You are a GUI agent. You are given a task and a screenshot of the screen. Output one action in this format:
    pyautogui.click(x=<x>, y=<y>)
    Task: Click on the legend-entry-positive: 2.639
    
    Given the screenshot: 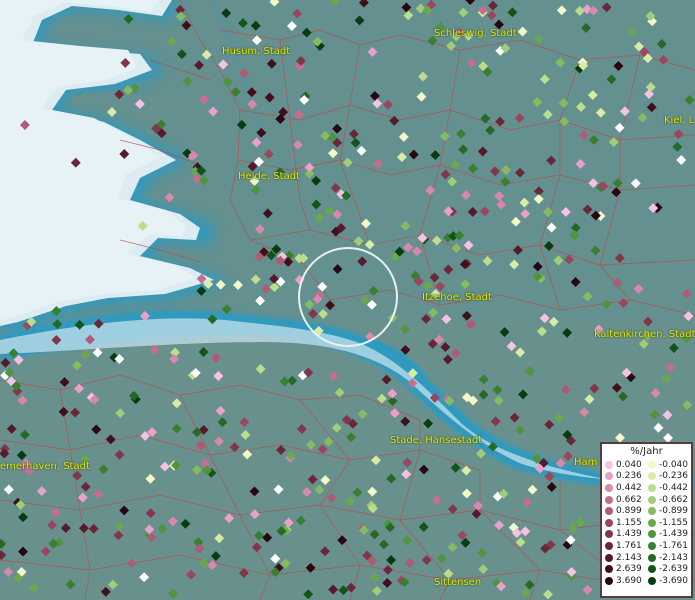 What is the action you would take?
    pyautogui.click(x=626, y=569)
    